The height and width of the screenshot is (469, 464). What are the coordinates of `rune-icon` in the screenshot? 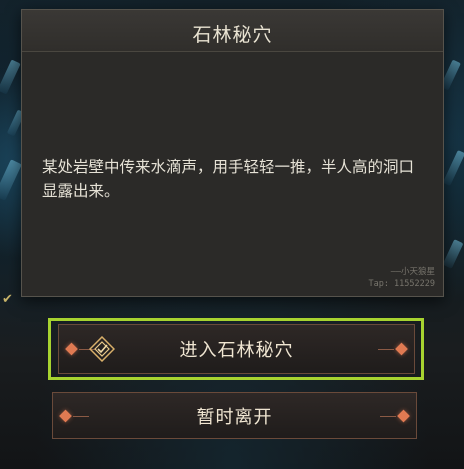 It's located at (102, 349).